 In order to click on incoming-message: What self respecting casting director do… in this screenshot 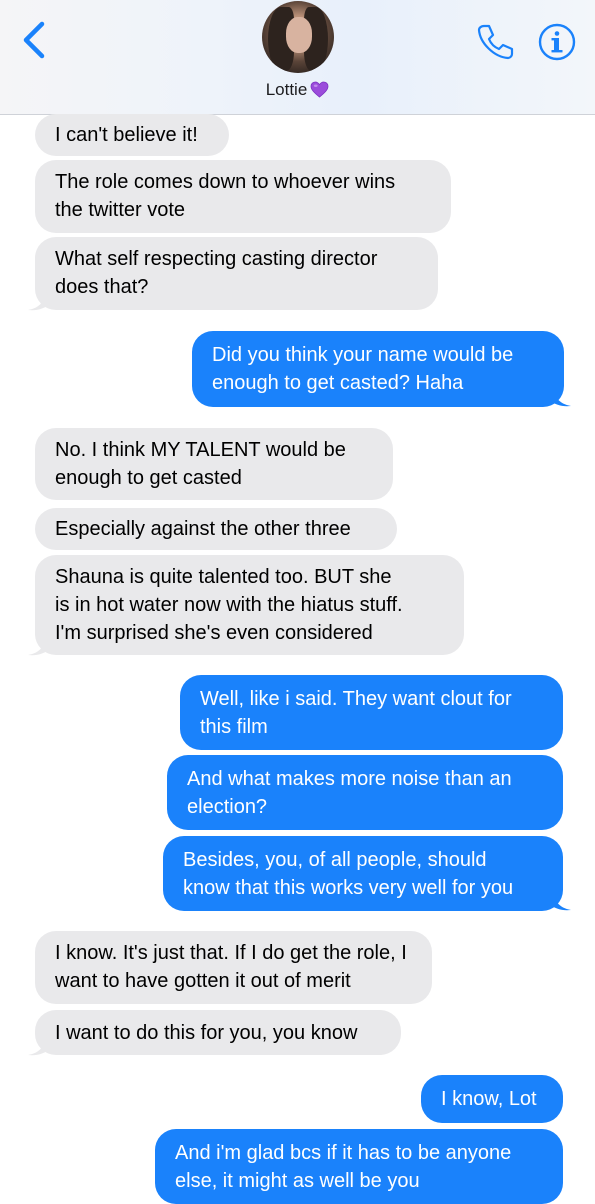, I will do `click(236, 273)`.